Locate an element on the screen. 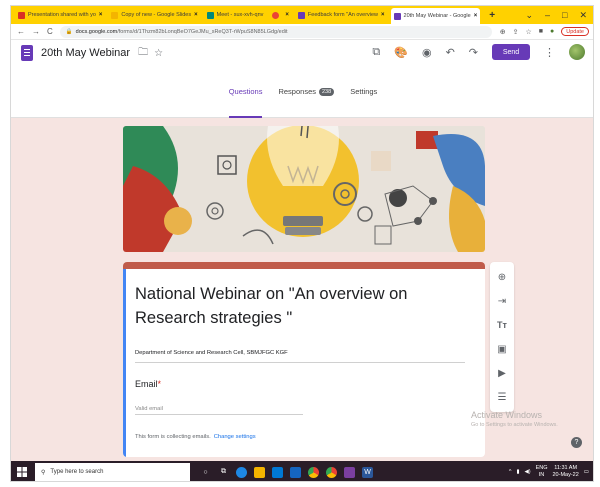 Image resolution: width=600 pixels, height=487 pixels. question-toolbar: ⊕ ⇥ Tт ▣ ▶ ☰ is located at coordinates (502, 337).